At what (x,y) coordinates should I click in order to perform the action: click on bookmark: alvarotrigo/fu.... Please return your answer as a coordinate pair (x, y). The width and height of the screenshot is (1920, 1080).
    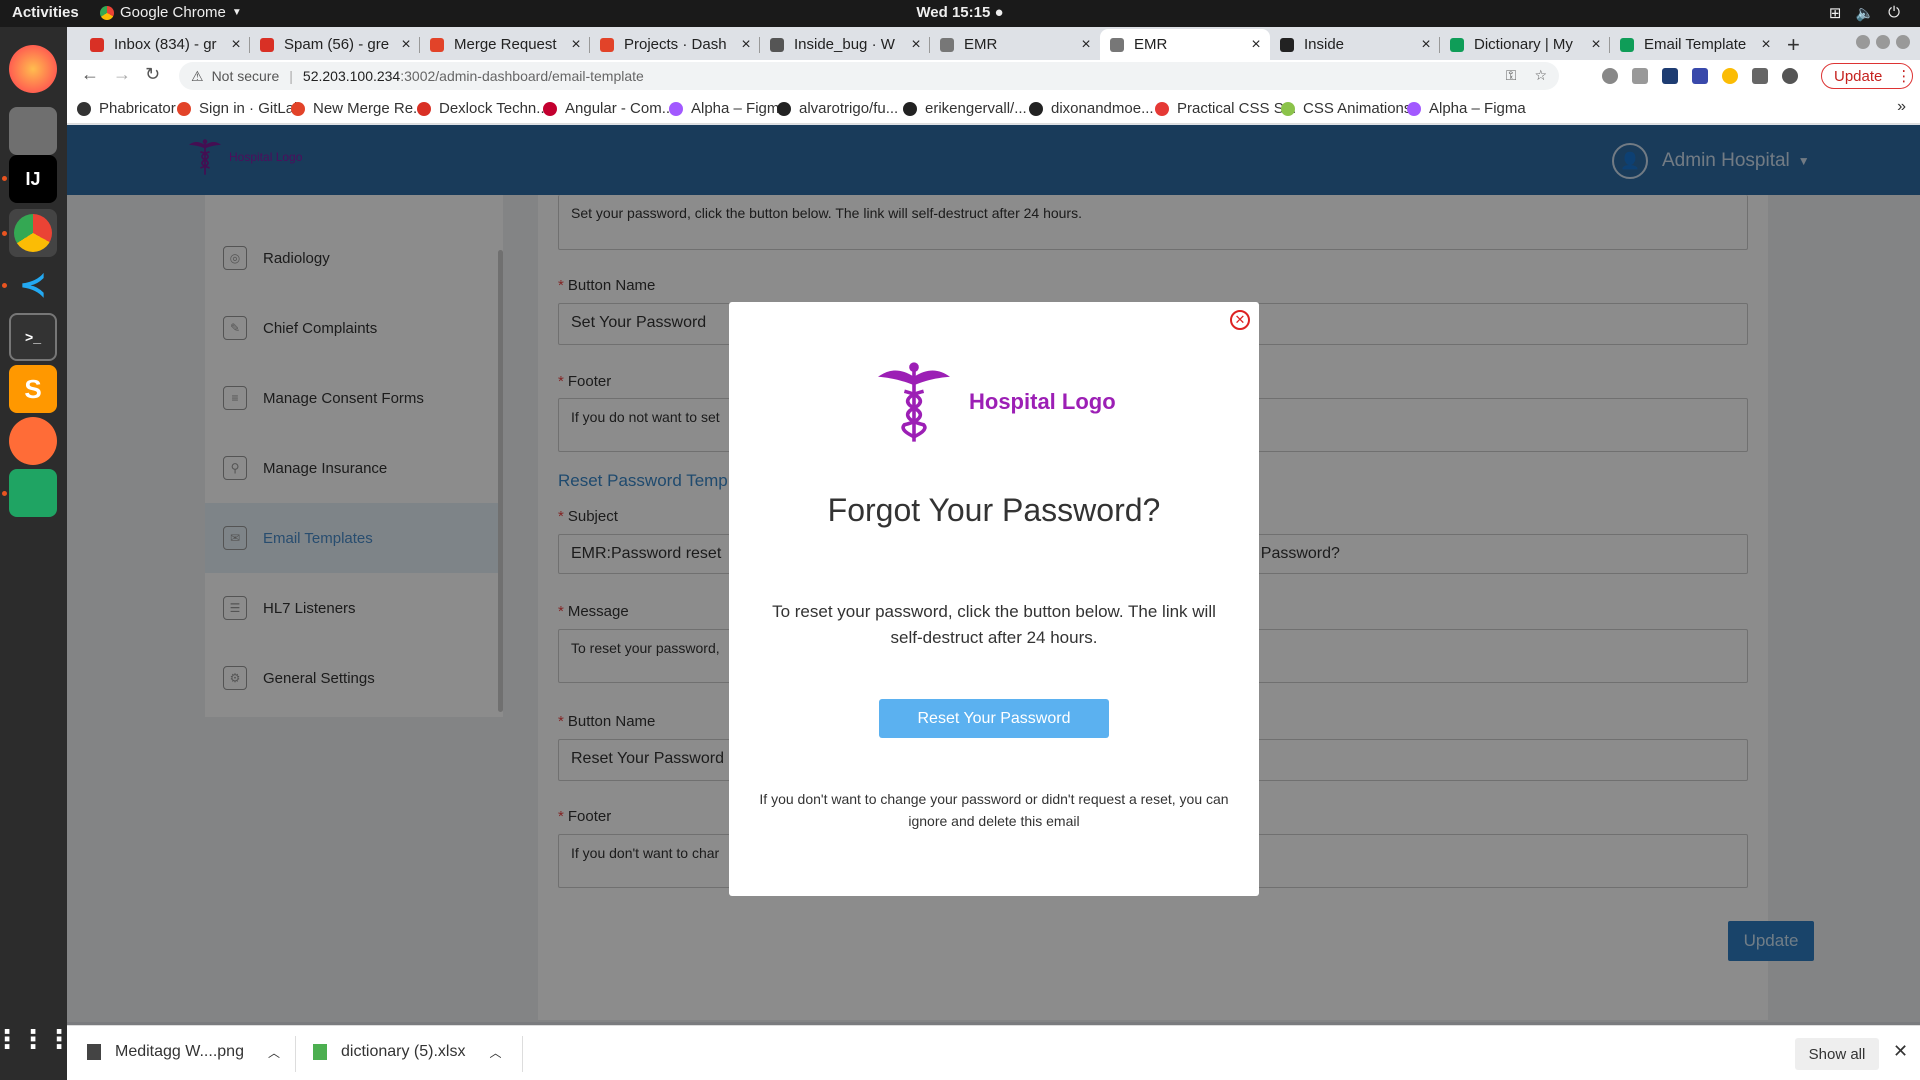
    Looking at the image, I should click on (837, 108).